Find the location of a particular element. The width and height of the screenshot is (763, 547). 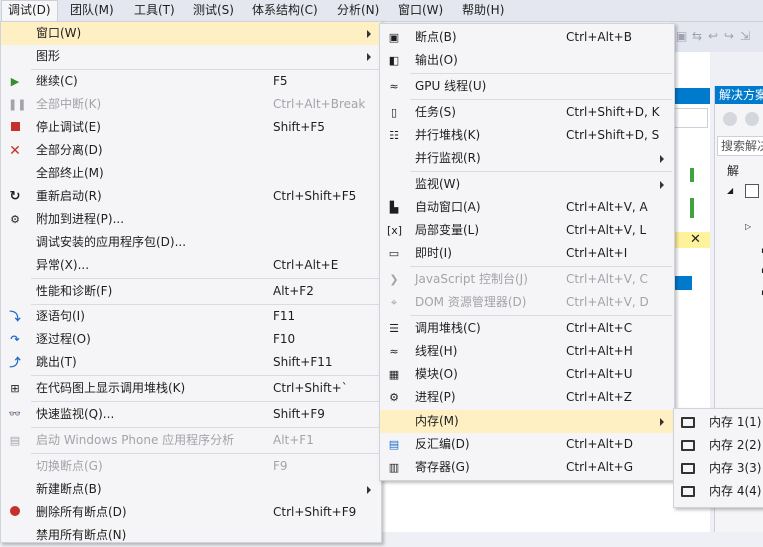

menu-item-memory-1: 内存 1(1) is located at coordinates (718, 422).